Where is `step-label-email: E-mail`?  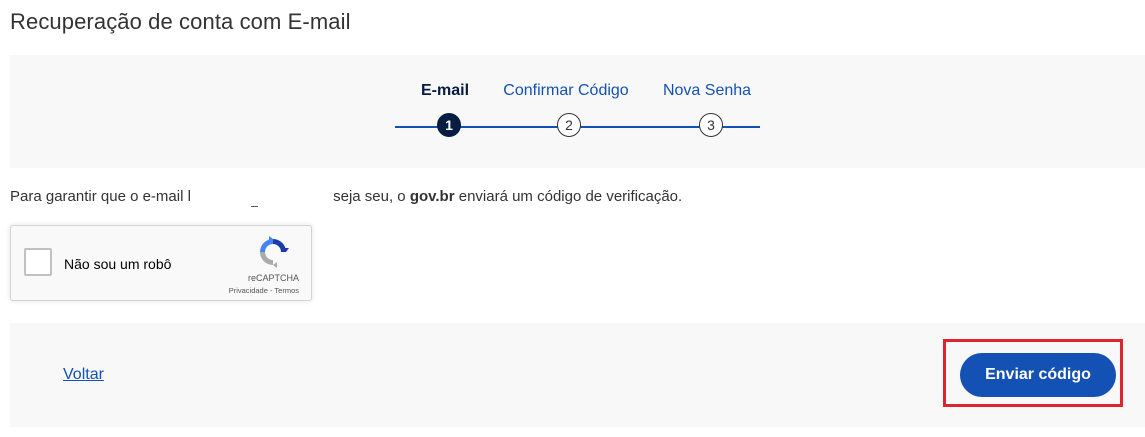 step-label-email: E-mail is located at coordinates (445, 91).